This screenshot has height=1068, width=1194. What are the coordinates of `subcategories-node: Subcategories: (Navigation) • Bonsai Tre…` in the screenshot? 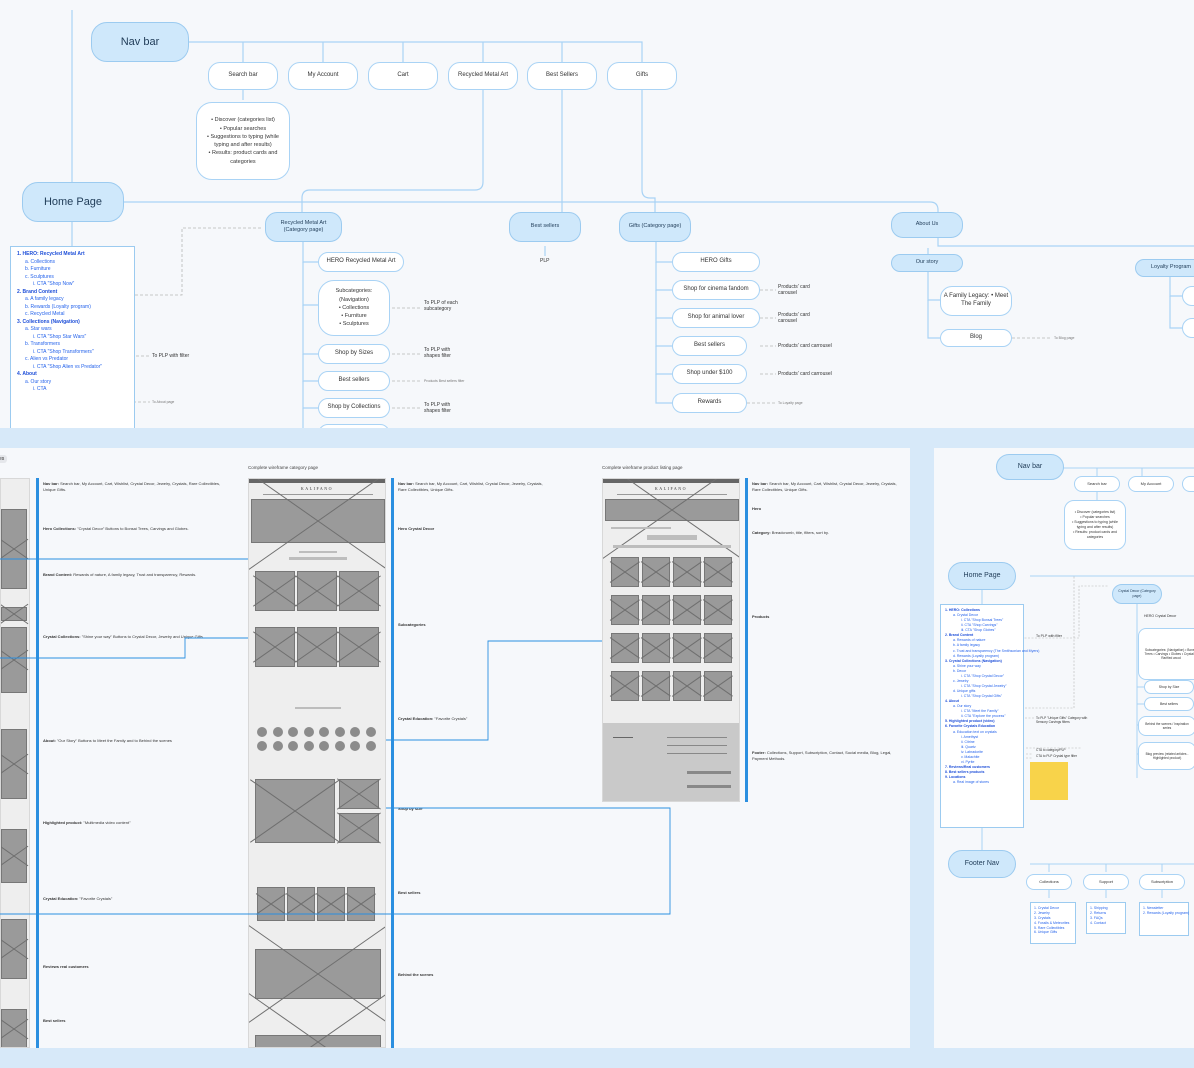 It's located at (1166, 654).